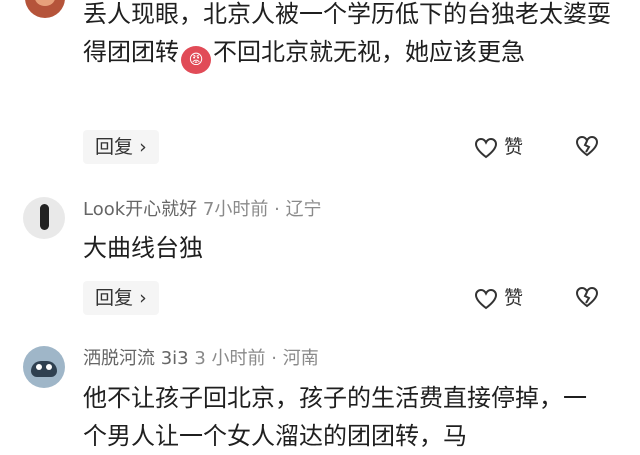 This screenshot has width=640, height=455. I want to click on comment-time: 3 小时前, so click(230, 358).